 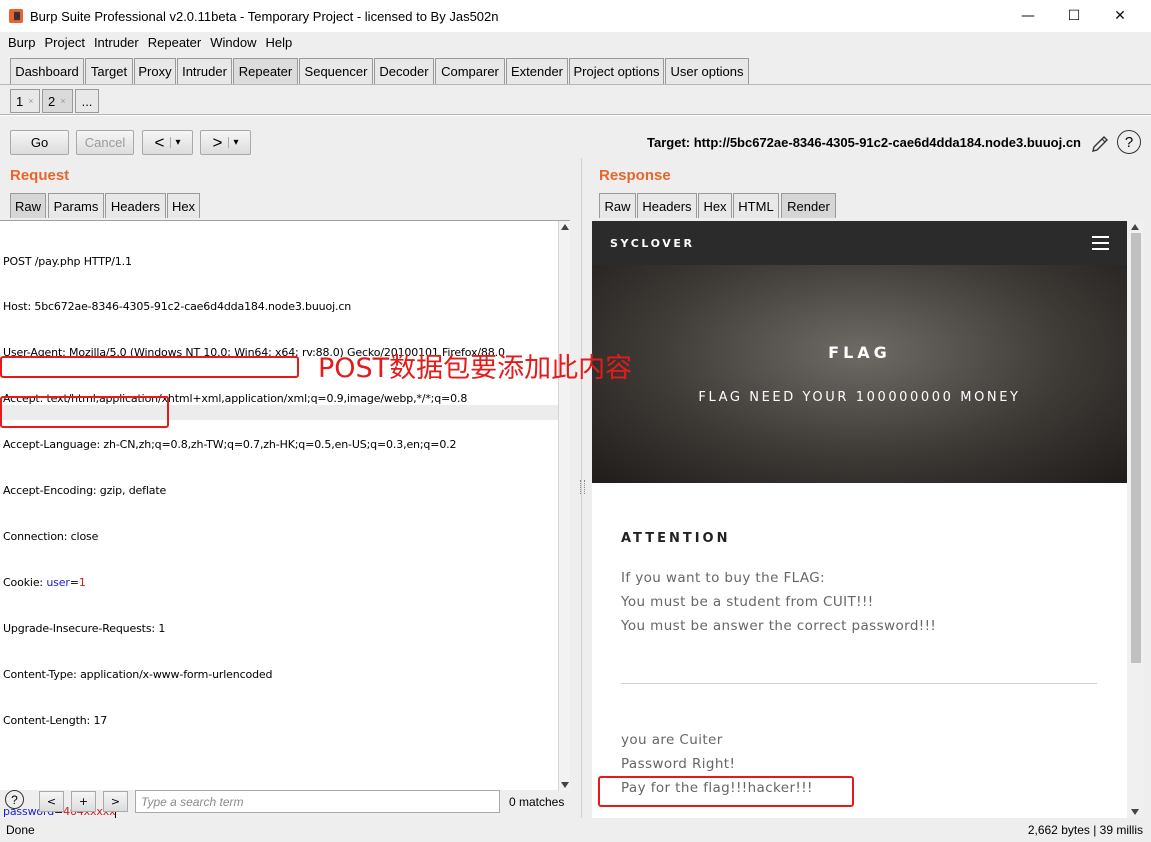 What do you see at coordinates (16, 16) in the screenshot?
I see `burp-logo-icon` at bounding box center [16, 16].